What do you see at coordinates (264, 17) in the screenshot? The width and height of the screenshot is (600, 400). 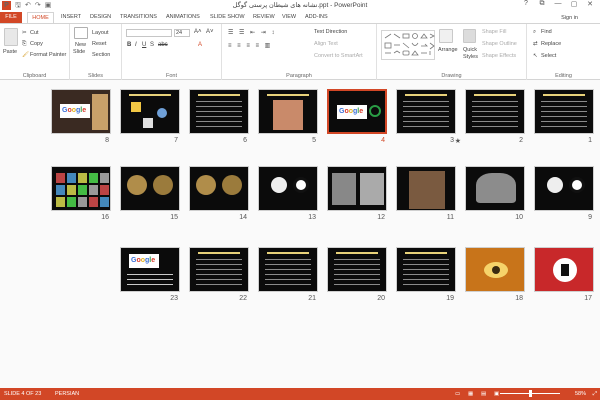 I see `tab-review: REVIEW` at bounding box center [264, 17].